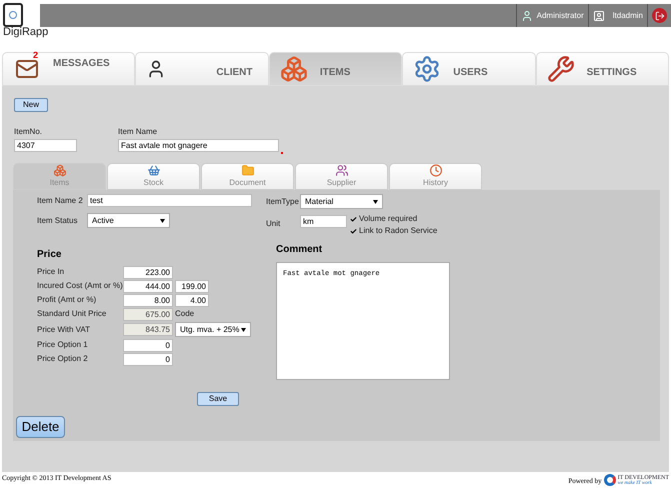  Describe the element at coordinates (79, 286) in the screenshot. I see `field-label: Incured Cost (Amt or %)` at that location.